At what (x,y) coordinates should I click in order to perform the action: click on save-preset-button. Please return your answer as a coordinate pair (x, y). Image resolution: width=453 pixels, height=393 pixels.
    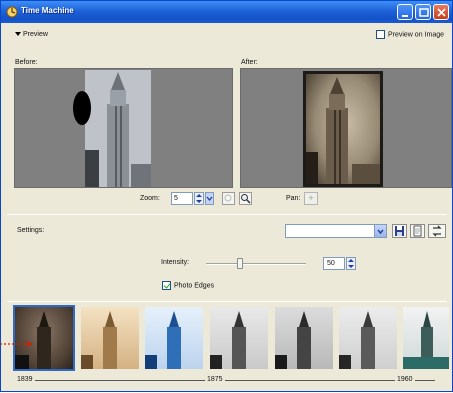
    Looking at the image, I should click on (399, 231).